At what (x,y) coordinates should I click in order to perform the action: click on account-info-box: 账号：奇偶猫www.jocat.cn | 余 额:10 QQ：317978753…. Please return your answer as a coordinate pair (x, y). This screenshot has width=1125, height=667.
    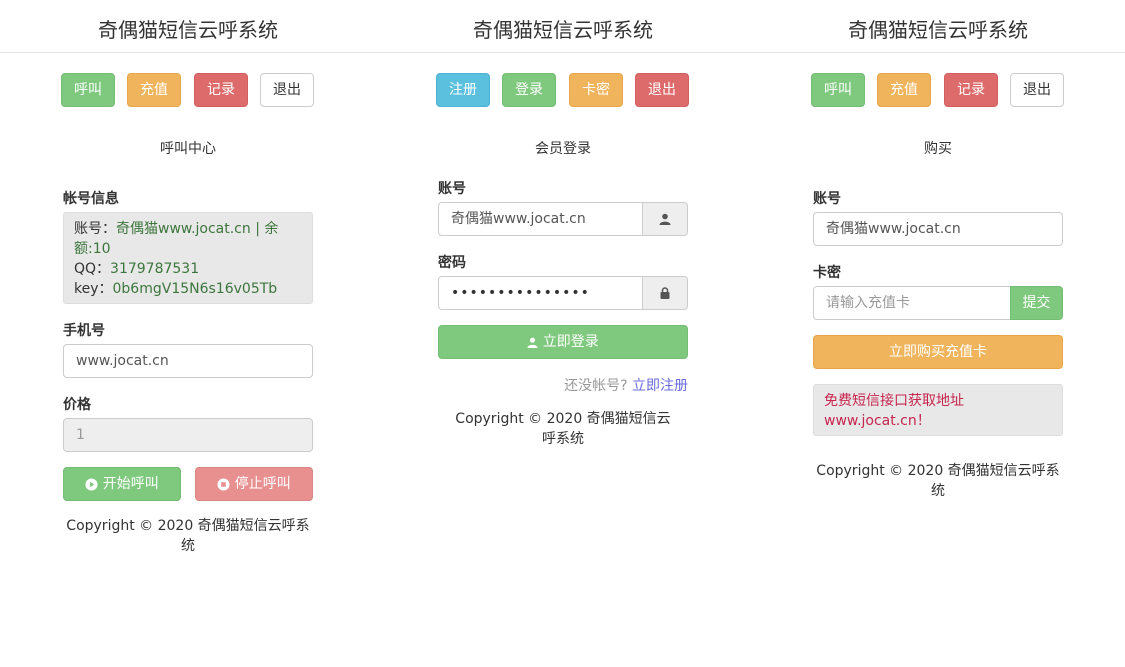
    Looking at the image, I should click on (188, 258).